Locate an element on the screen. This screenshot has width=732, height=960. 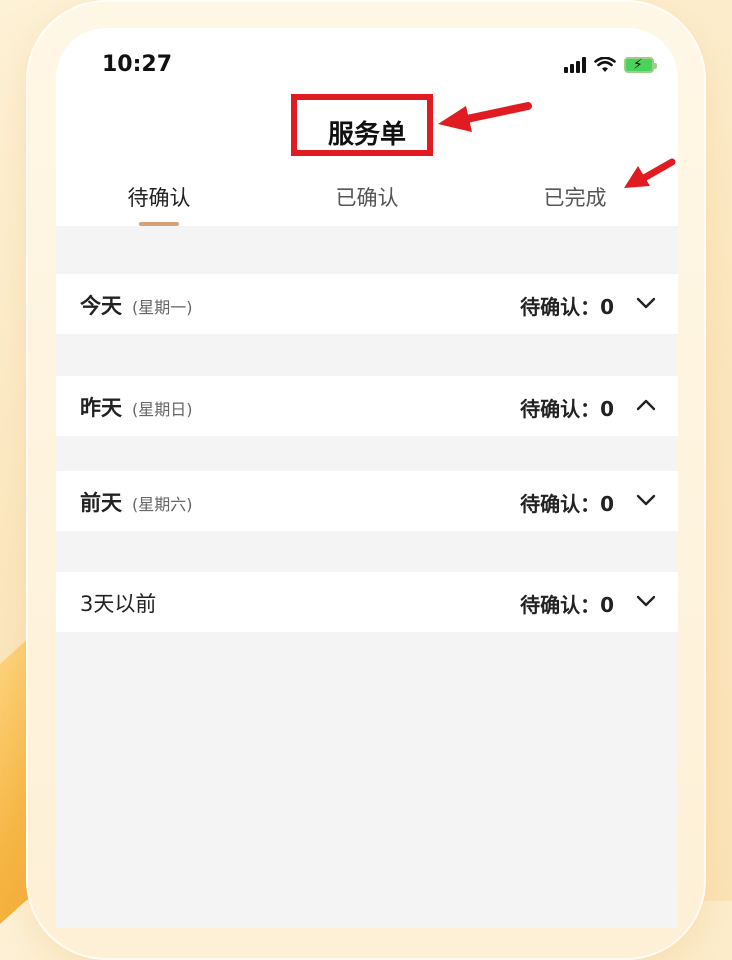
status-icons: ⚡ is located at coordinates (610, 65).